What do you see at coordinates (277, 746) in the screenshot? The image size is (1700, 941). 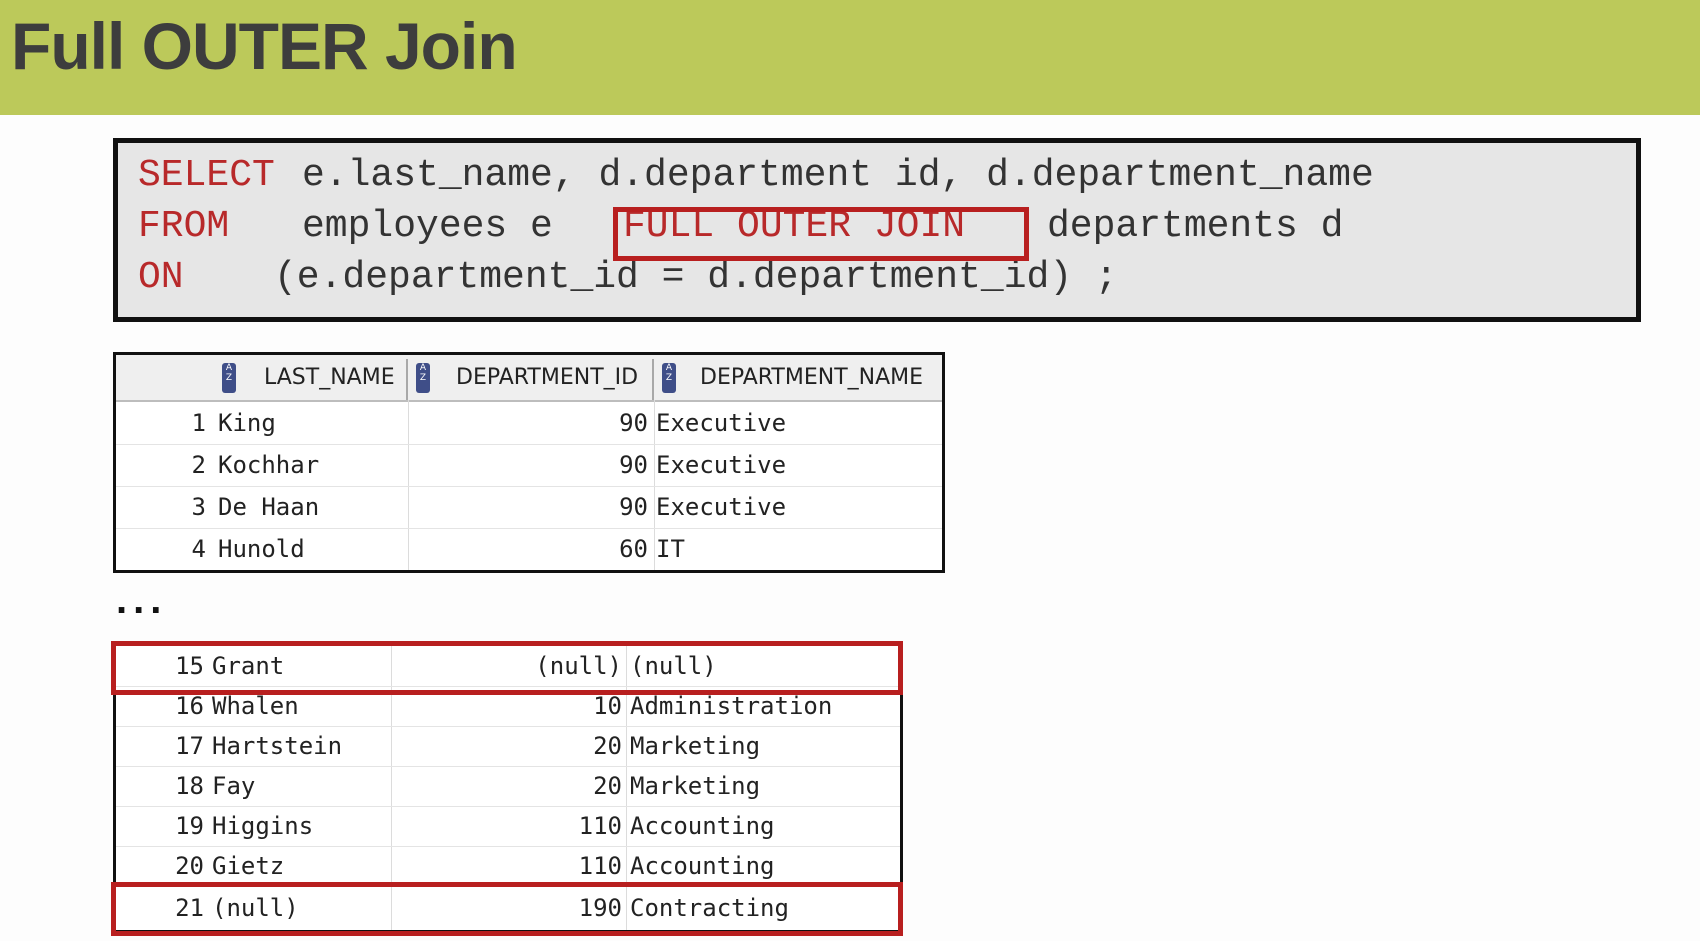 I see `cell-last-name: Hartstein` at bounding box center [277, 746].